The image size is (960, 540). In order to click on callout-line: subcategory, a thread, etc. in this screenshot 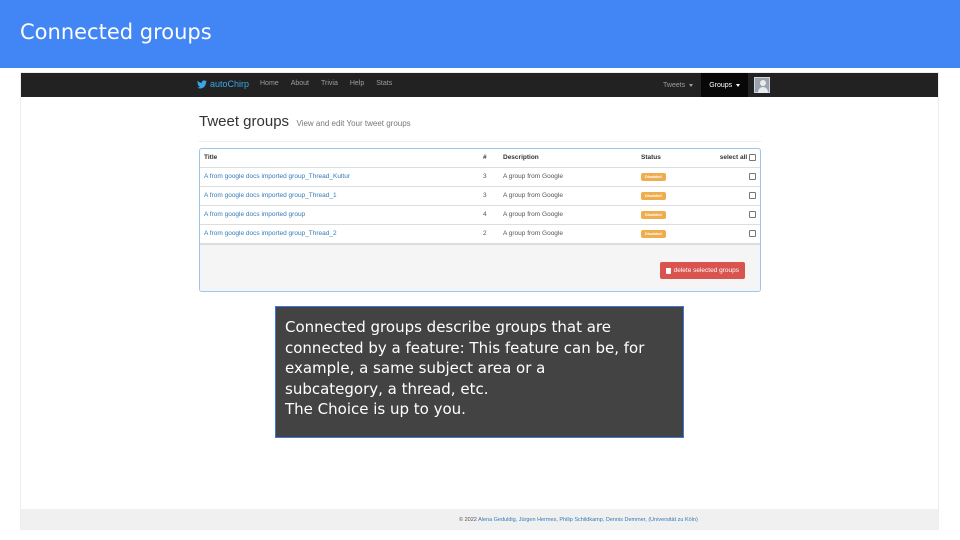, I will do `click(387, 388)`.